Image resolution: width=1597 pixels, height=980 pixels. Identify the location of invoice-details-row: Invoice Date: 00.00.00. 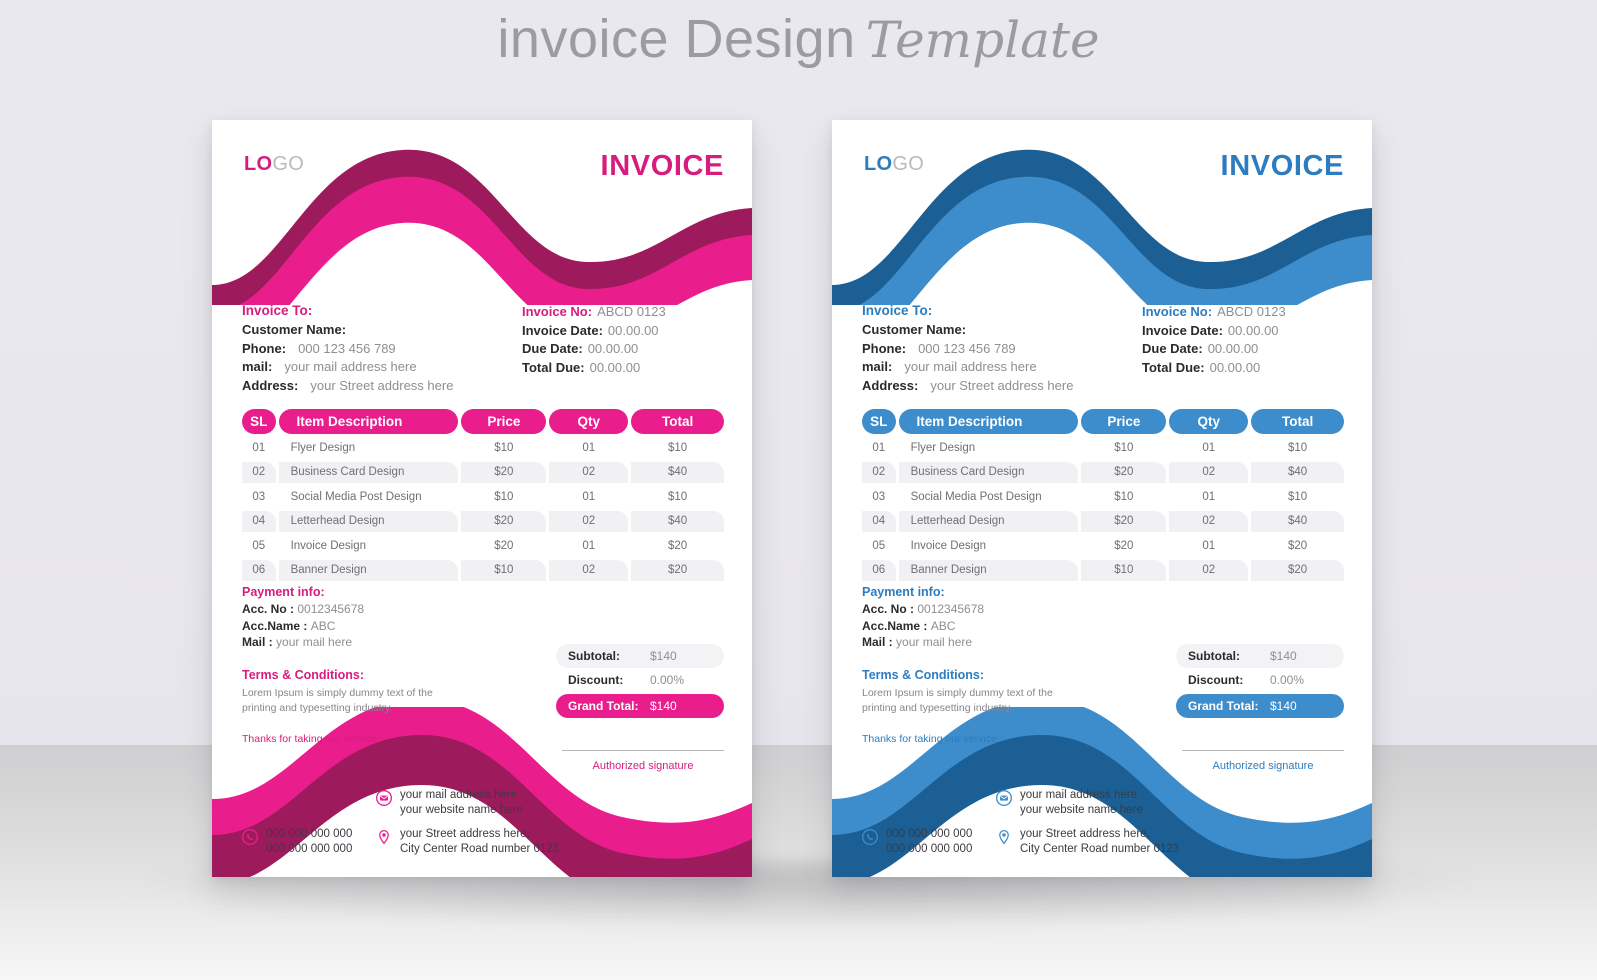
(1214, 331).